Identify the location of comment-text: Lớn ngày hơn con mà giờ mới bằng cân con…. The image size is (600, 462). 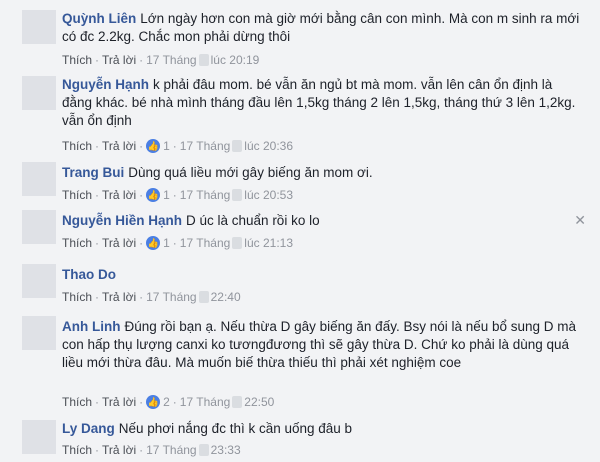
(321, 27).